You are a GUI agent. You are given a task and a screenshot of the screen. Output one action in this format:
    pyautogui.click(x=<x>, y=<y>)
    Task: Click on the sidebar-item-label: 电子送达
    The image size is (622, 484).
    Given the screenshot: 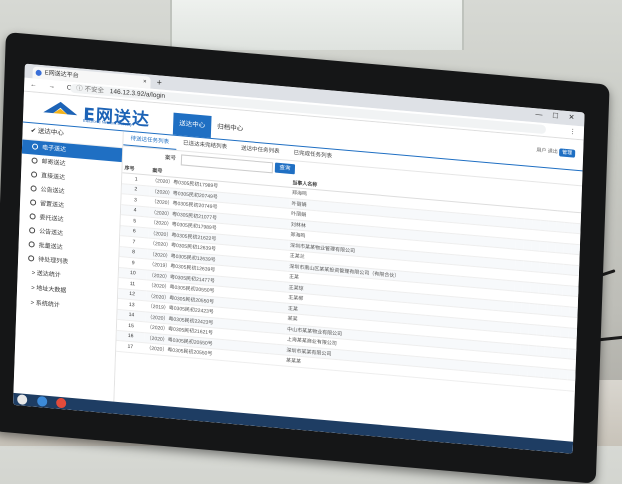 What is the action you would take?
    pyautogui.click(x=54, y=149)
    